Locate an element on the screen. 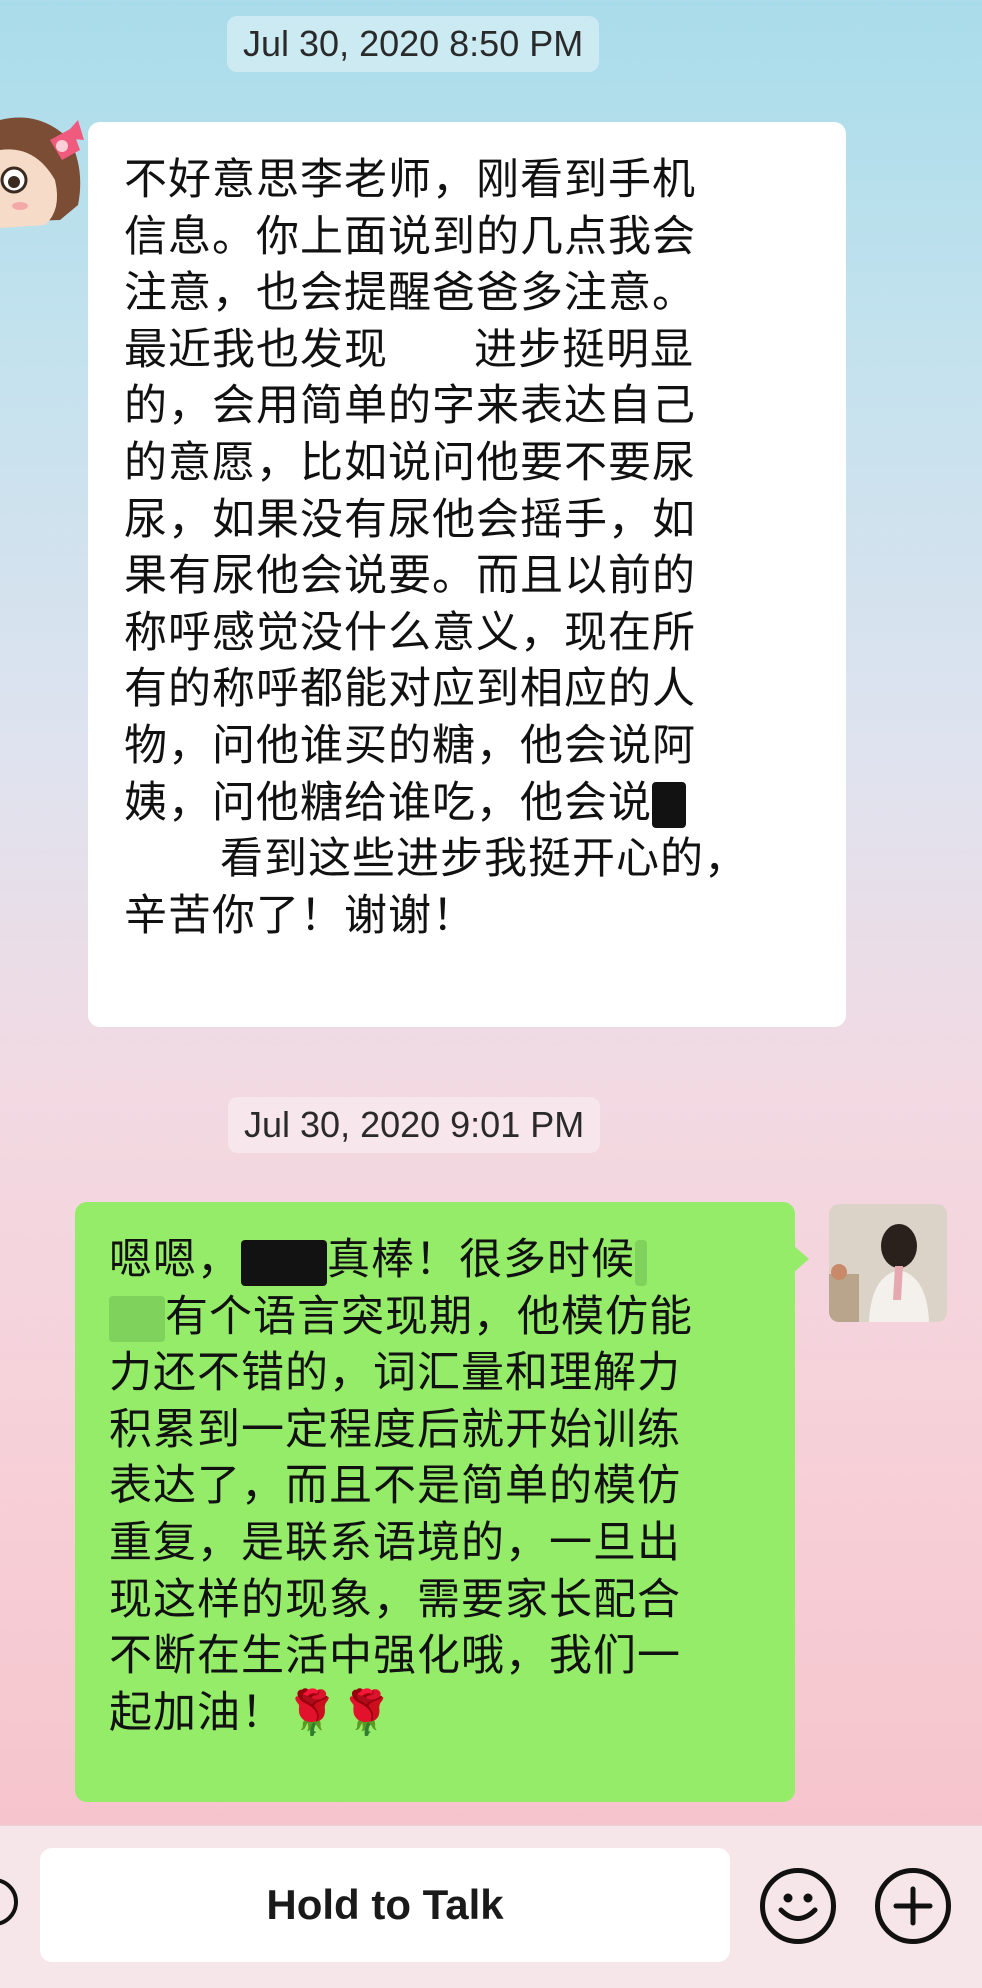  hold-to-talk-button: Hold to Talk is located at coordinates (385, 1905).